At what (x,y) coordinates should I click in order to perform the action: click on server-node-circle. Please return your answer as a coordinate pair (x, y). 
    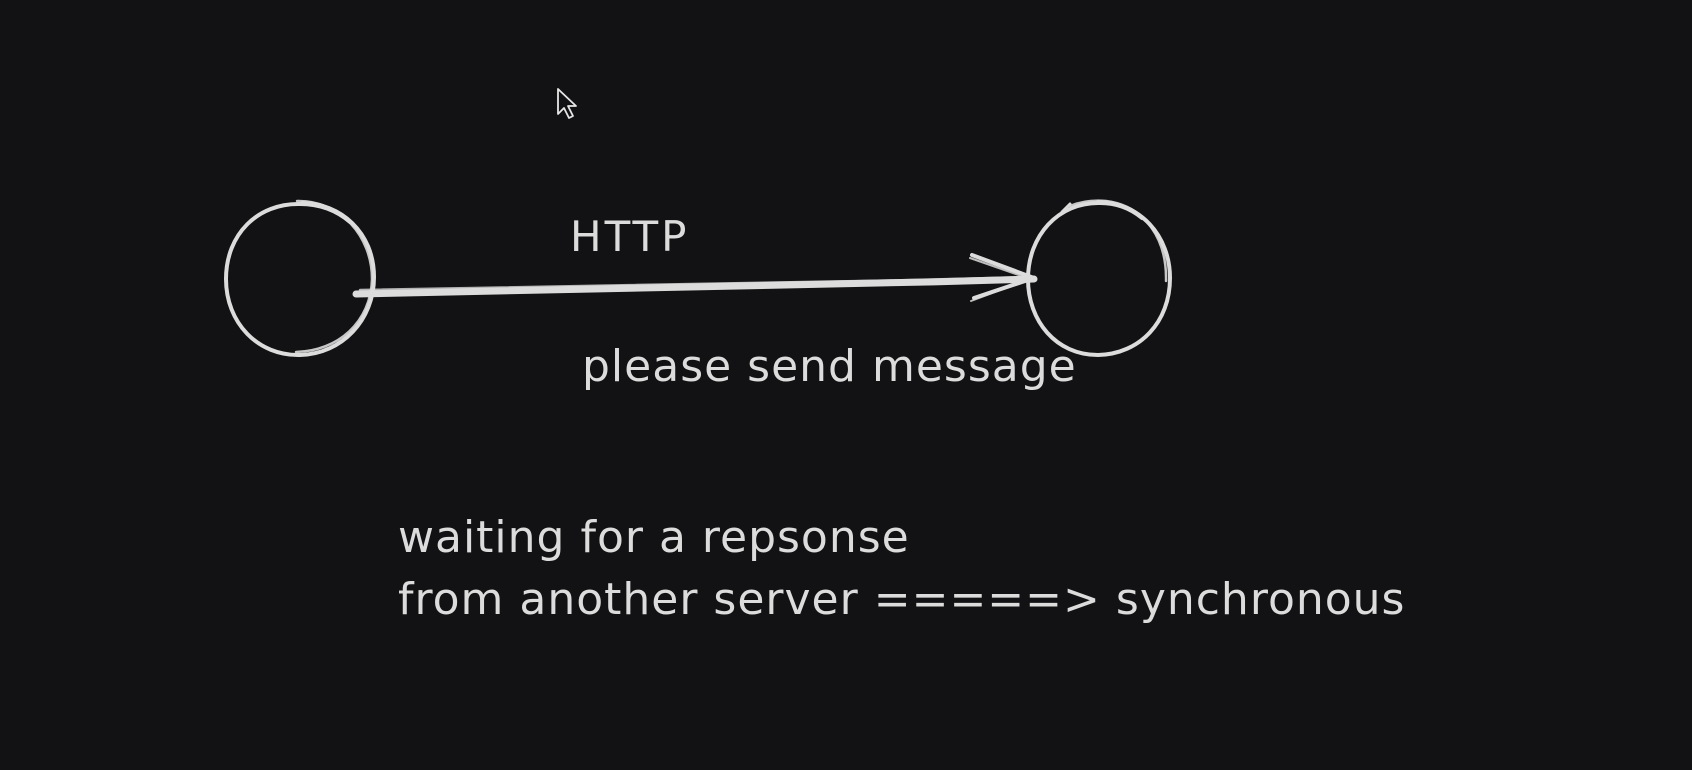
    Looking at the image, I should click on (1099, 278).